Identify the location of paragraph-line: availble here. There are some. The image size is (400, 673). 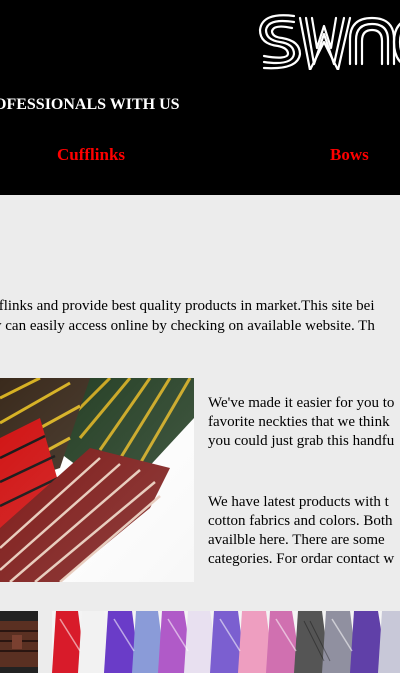
(296, 540).